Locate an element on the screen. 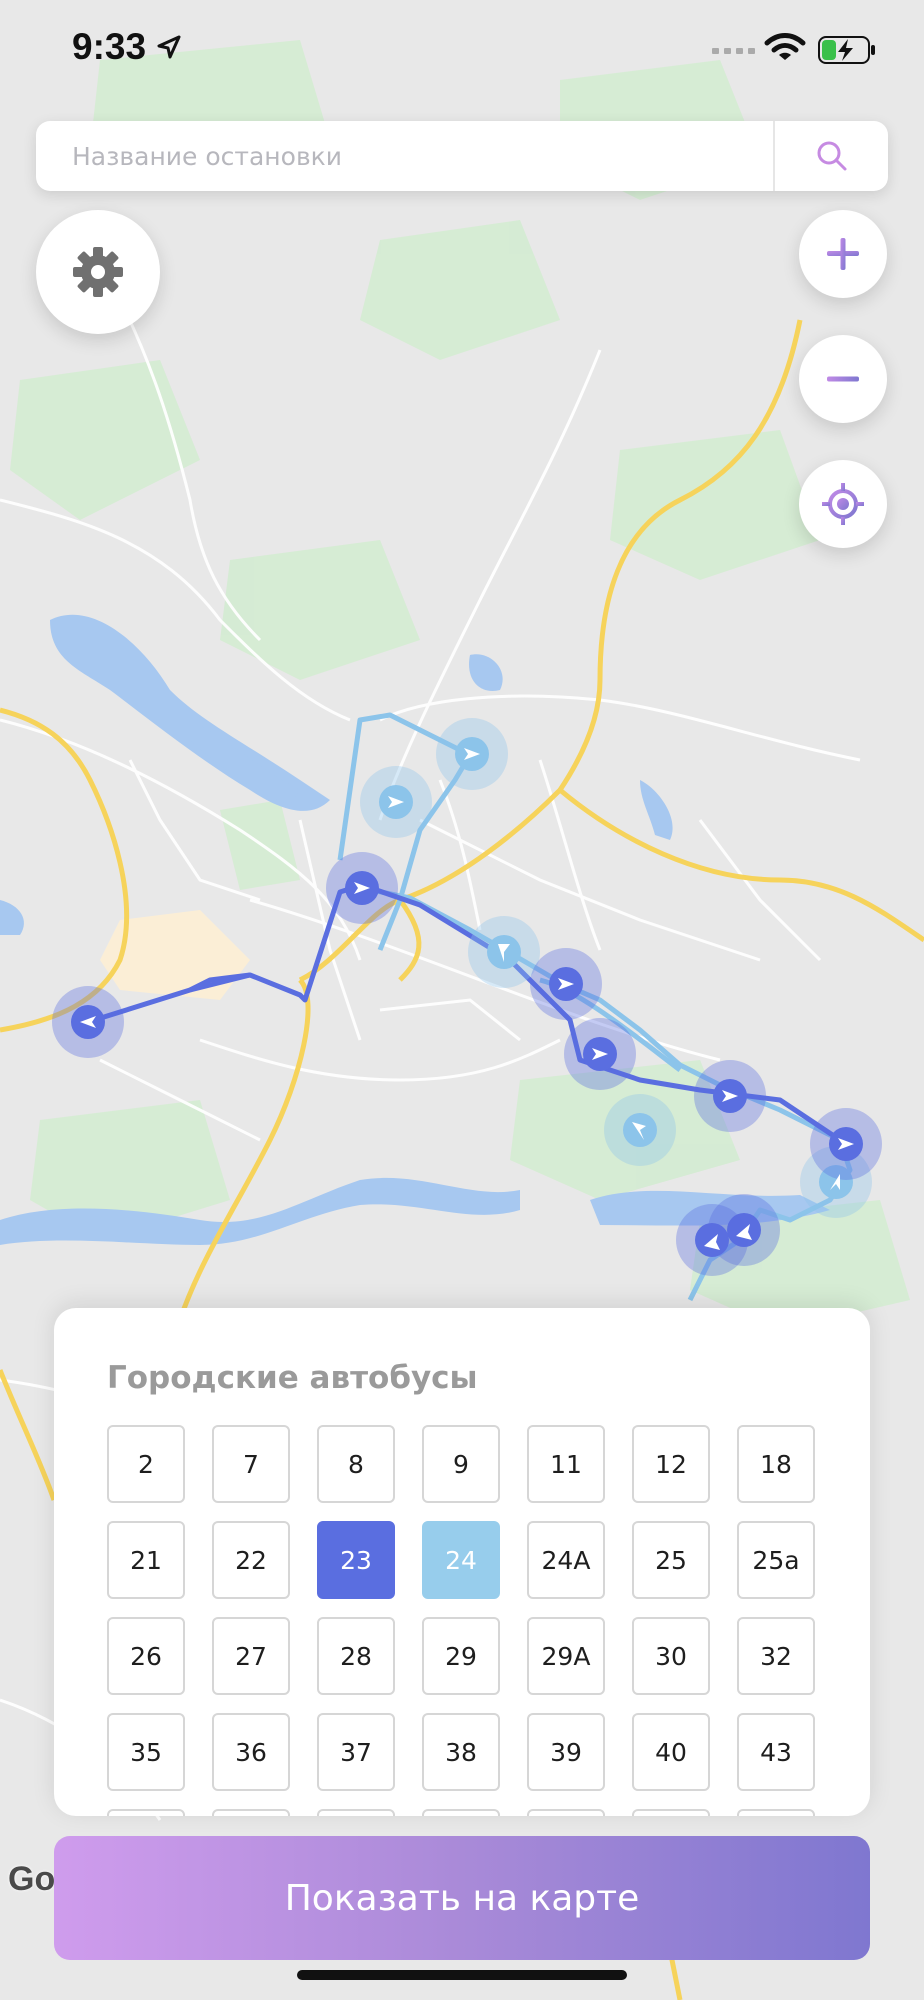 This screenshot has width=924, height=2000. route-button: 24А is located at coordinates (566, 1560).